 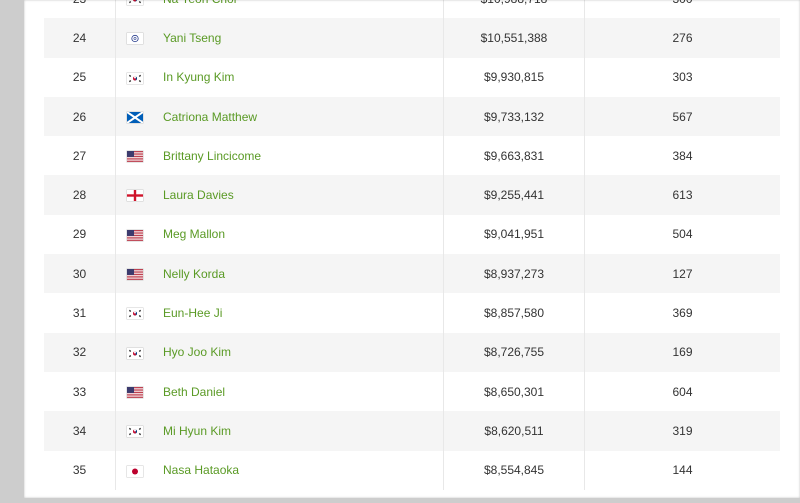 I want to click on england-flag-icon, so click(x=135, y=196).